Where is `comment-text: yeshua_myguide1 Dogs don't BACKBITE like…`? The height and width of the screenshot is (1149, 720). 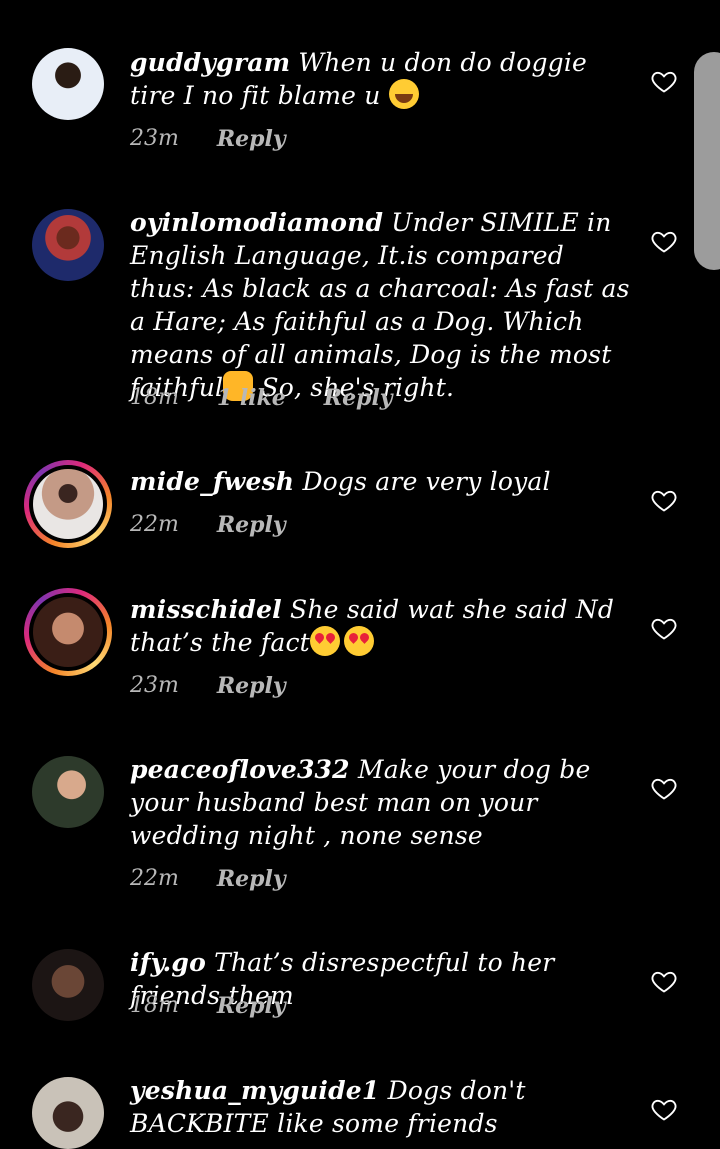
comment-text: yeshua_myguide1 Dogs don't BACKBITE like… is located at coordinates (380, 1107).